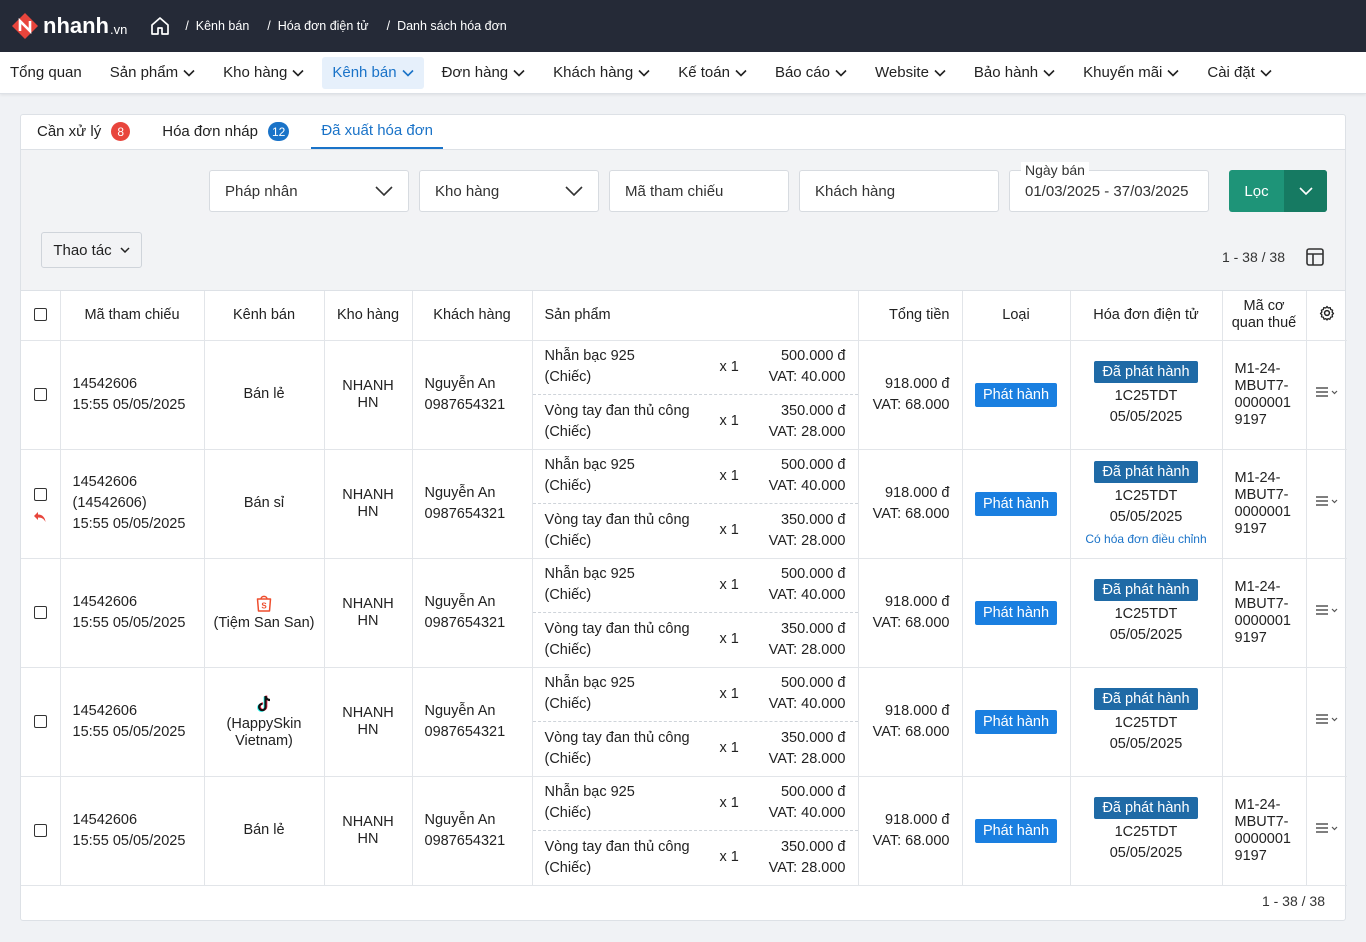  Describe the element at coordinates (472, 316) in the screenshot. I see `column-header: Khách hàng` at that location.